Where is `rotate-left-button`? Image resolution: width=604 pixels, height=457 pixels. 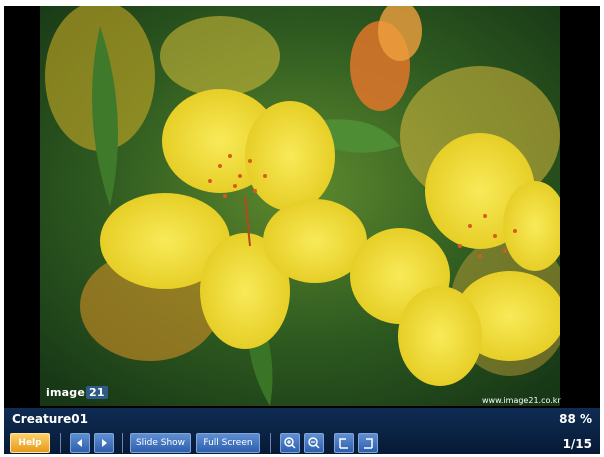
rotate-left-button is located at coordinates (344, 443).